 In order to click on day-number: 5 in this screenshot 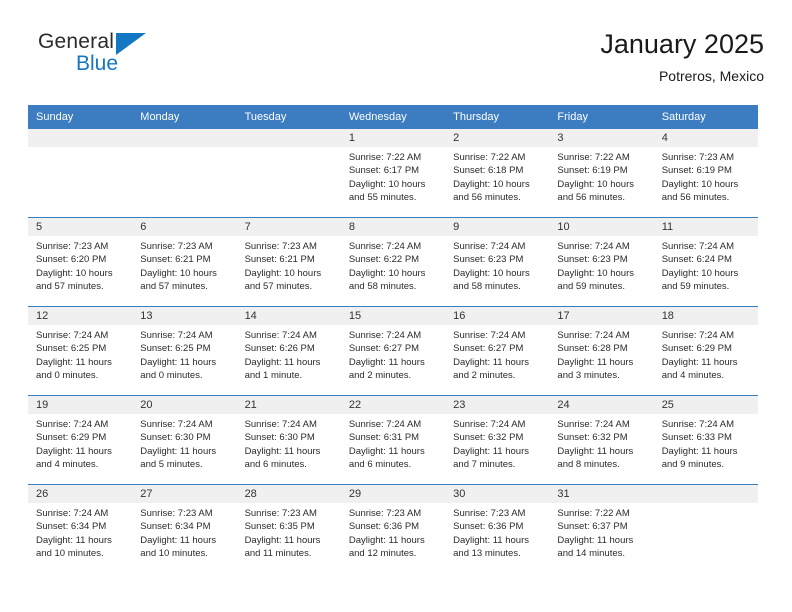, I will do `click(80, 227)`.